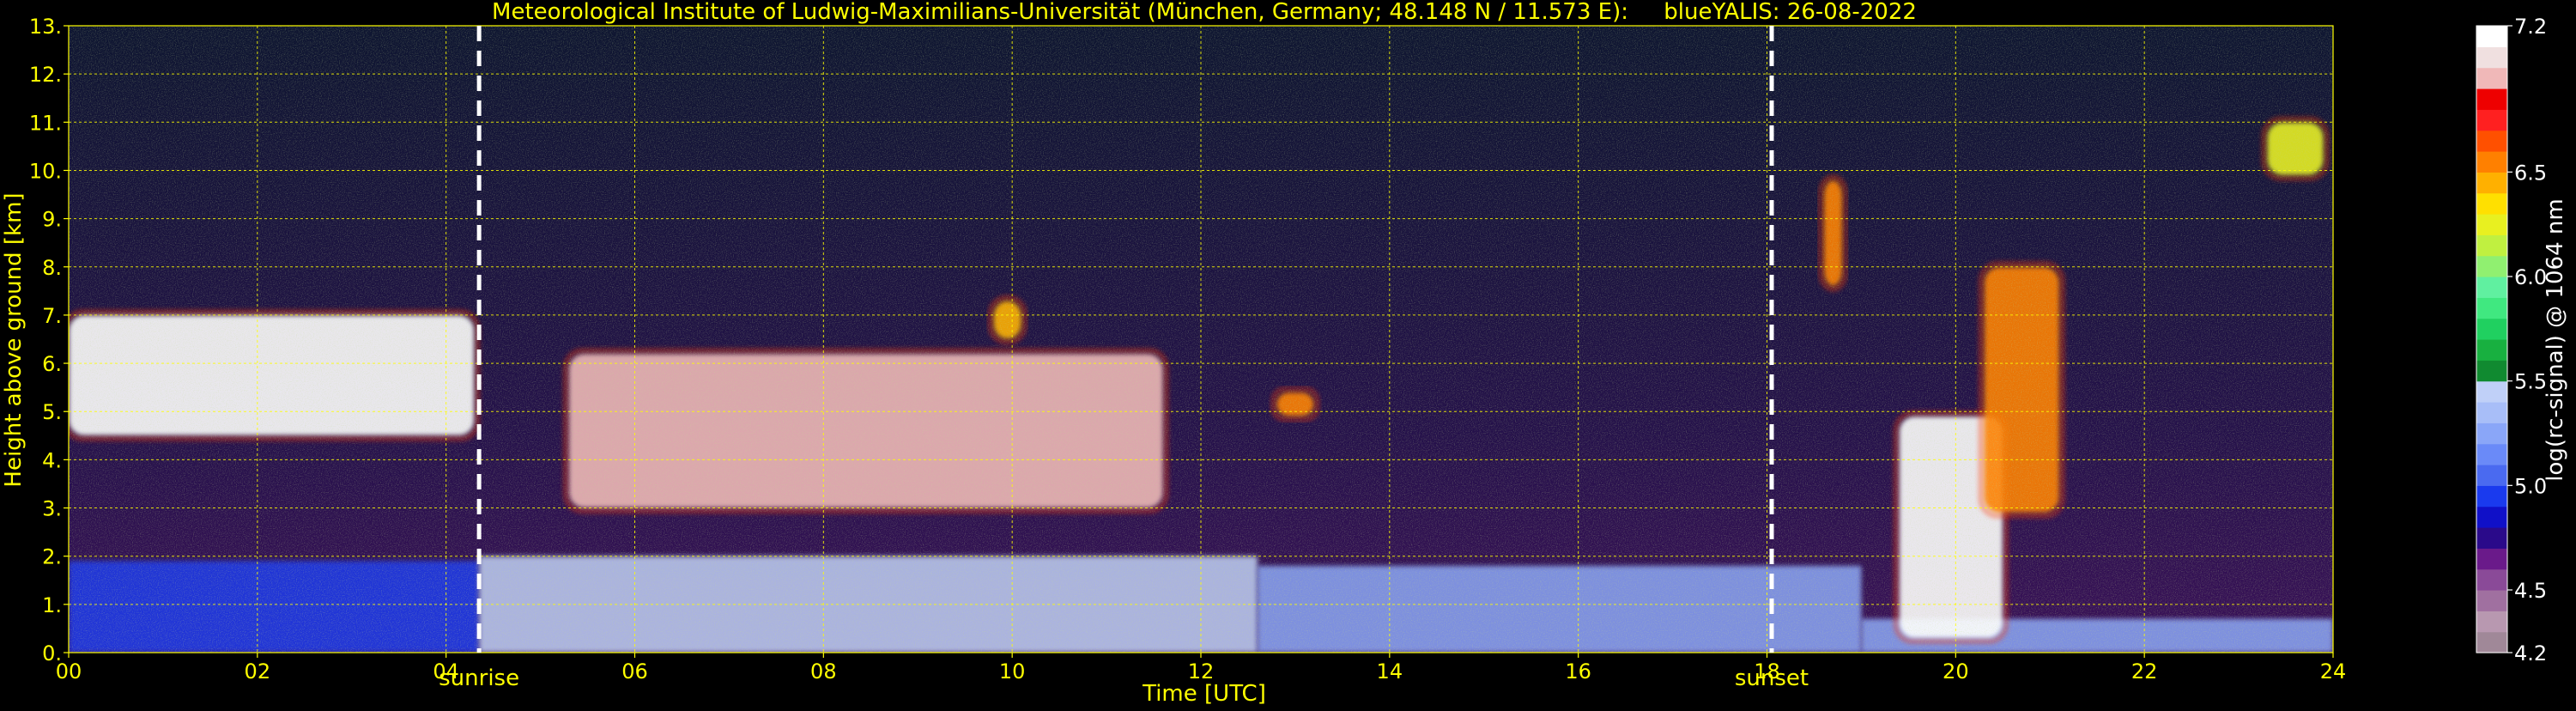 Image resolution: width=2576 pixels, height=711 pixels. I want to click on x-tick-label: 12, so click(1201, 671).